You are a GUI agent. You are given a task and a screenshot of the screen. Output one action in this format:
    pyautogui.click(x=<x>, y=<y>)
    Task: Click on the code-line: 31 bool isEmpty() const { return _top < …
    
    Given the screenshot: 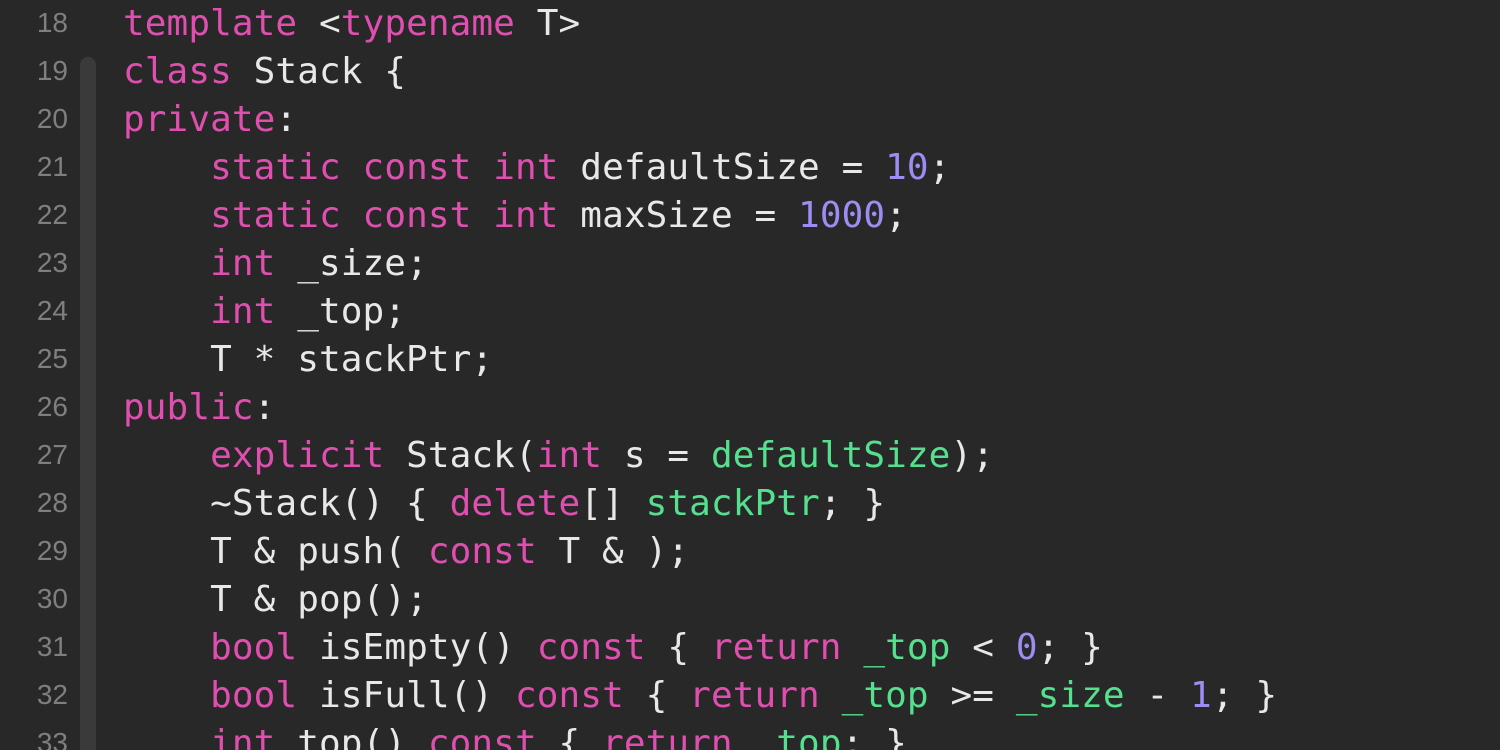 What is the action you would take?
    pyautogui.click(x=750, y=649)
    